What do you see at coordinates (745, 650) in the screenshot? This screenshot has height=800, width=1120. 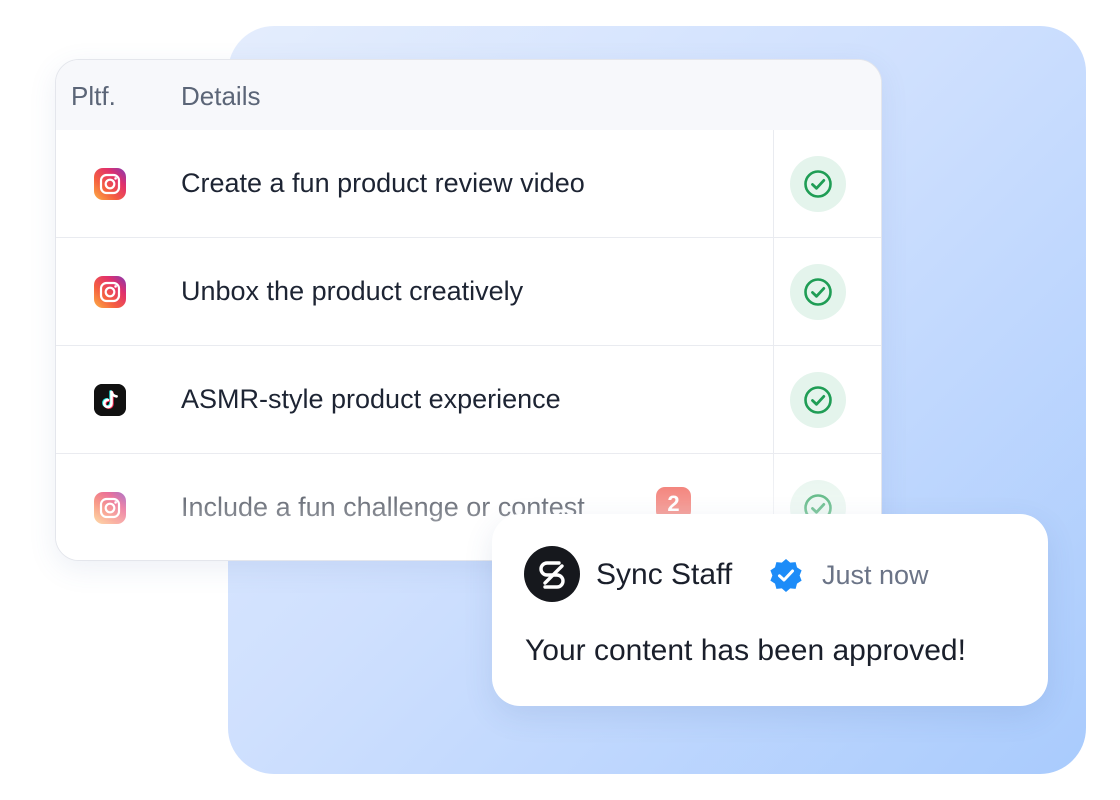 I see `notification-message: Your content has been approved!` at bounding box center [745, 650].